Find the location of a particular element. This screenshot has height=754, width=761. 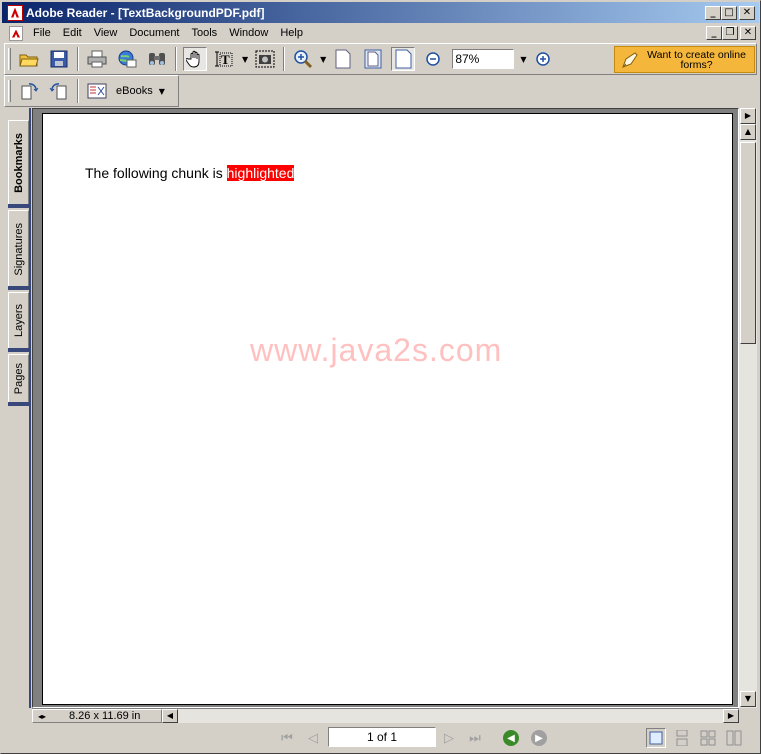

scroll-right-arrow-icon: ▶ is located at coordinates (731, 716).